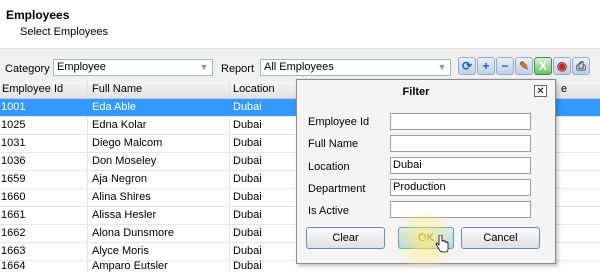 This screenshot has width=600, height=272. What do you see at coordinates (13, 179) in the screenshot?
I see `employee-id: 1659` at bounding box center [13, 179].